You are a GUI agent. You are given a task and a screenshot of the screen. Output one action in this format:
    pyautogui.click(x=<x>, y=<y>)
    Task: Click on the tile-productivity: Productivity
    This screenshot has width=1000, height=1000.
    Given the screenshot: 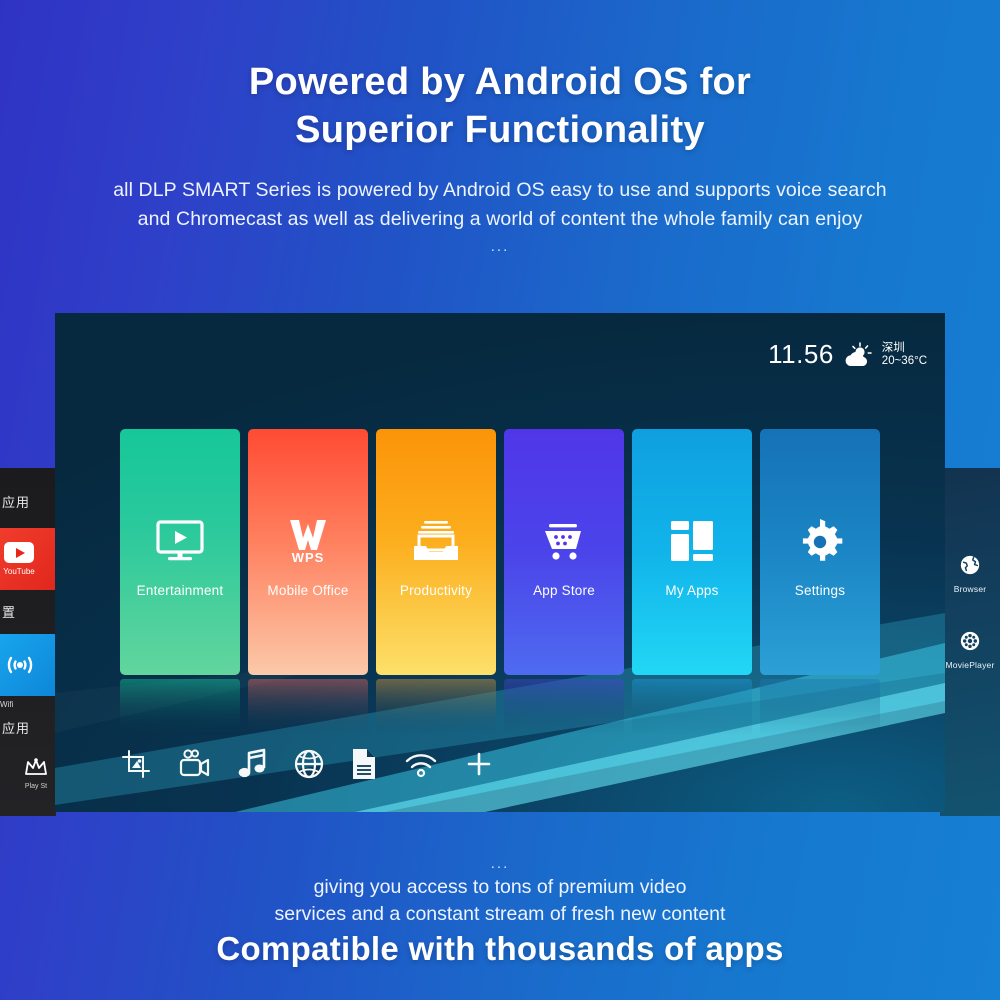 What is the action you would take?
    pyautogui.click(x=436, y=552)
    